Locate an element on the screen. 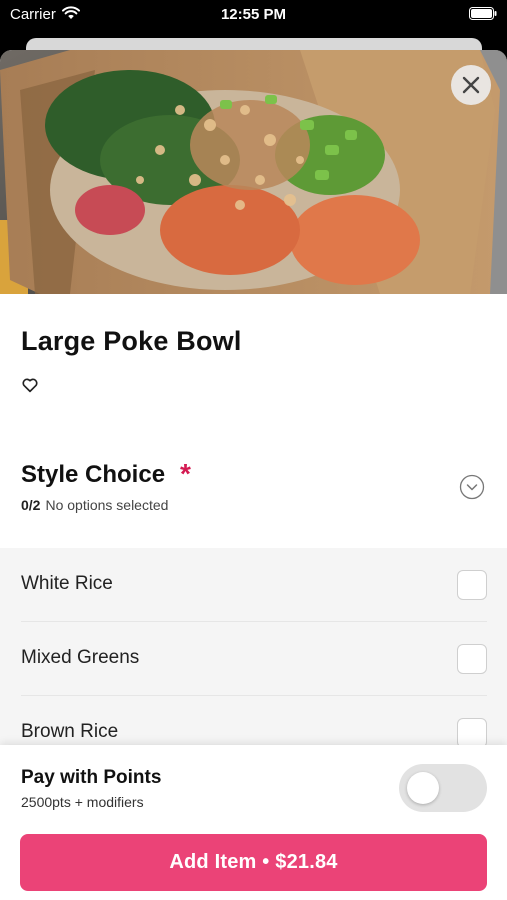 The height and width of the screenshot is (900, 507). option-label: White Rice is located at coordinates (67, 583).